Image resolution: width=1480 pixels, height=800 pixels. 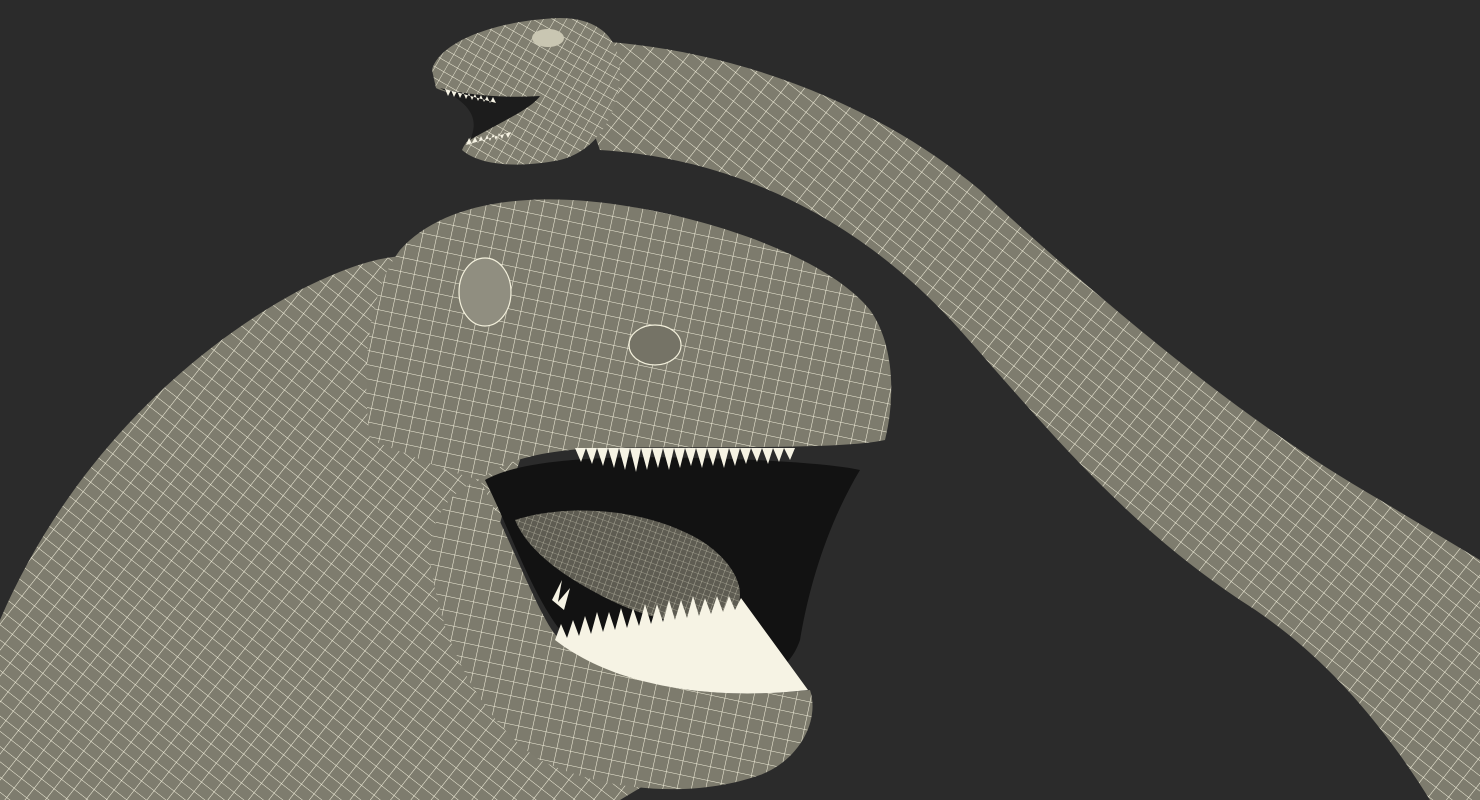 What do you see at coordinates (526, 91) in the screenshot?
I see `small-dinosaur-head` at bounding box center [526, 91].